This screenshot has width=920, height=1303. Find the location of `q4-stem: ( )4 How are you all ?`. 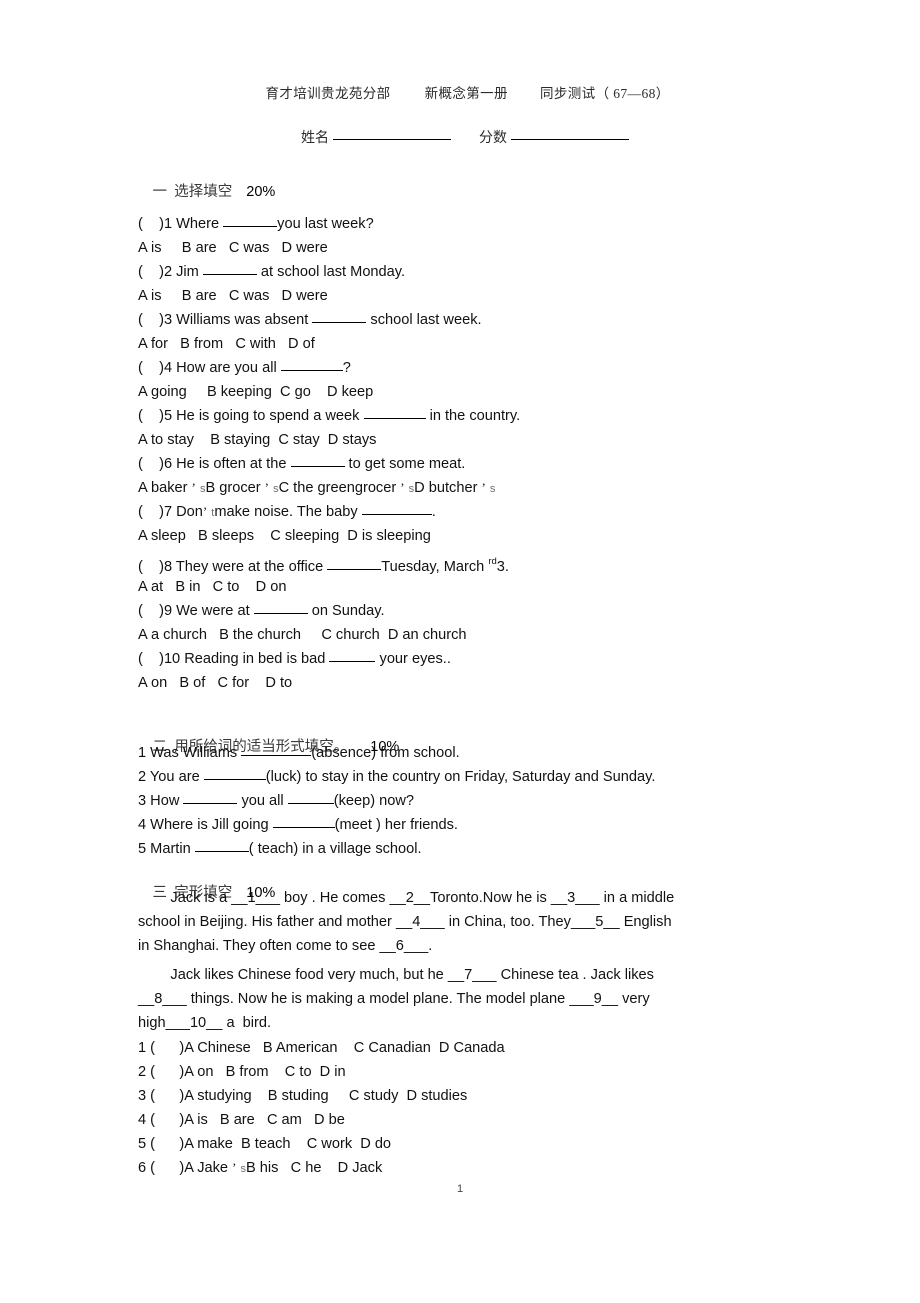

q4-stem: ( )4 How are you all ? is located at coordinates (244, 368).